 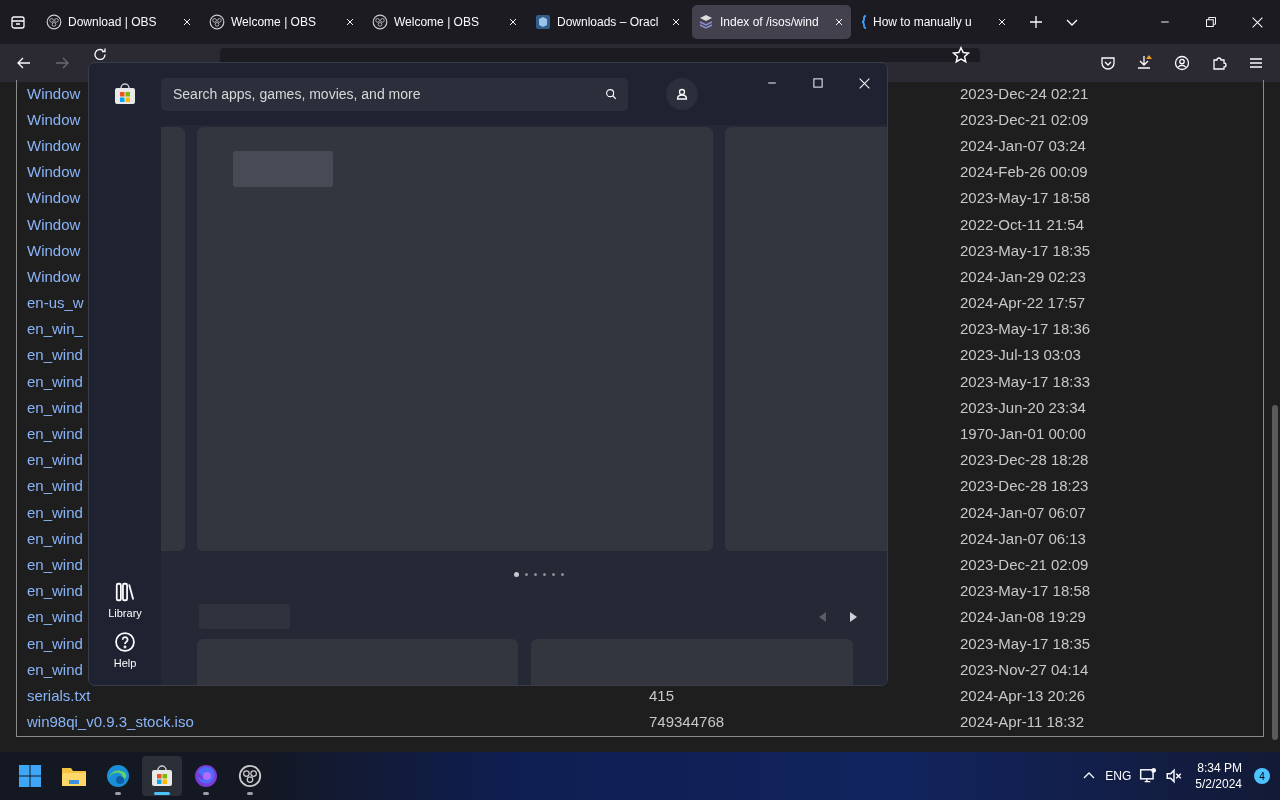 What do you see at coordinates (1182, 63) in the screenshot?
I see `person-circle-icon` at bounding box center [1182, 63].